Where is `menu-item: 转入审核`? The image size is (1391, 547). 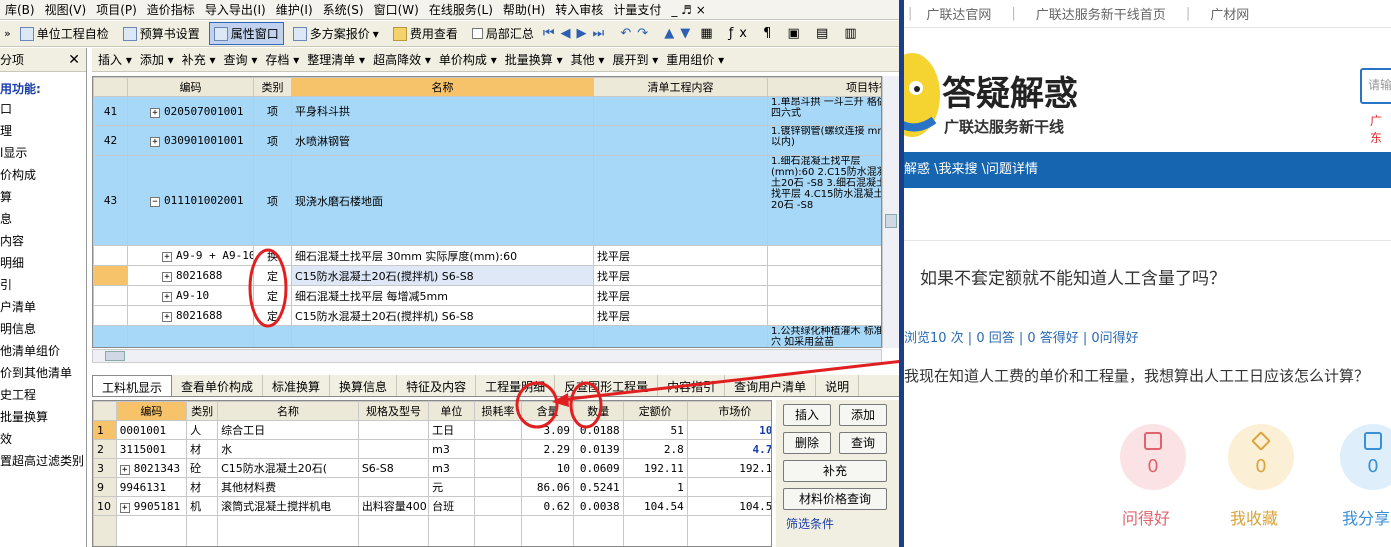 menu-item: 转入审核 is located at coordinates (579, 9).